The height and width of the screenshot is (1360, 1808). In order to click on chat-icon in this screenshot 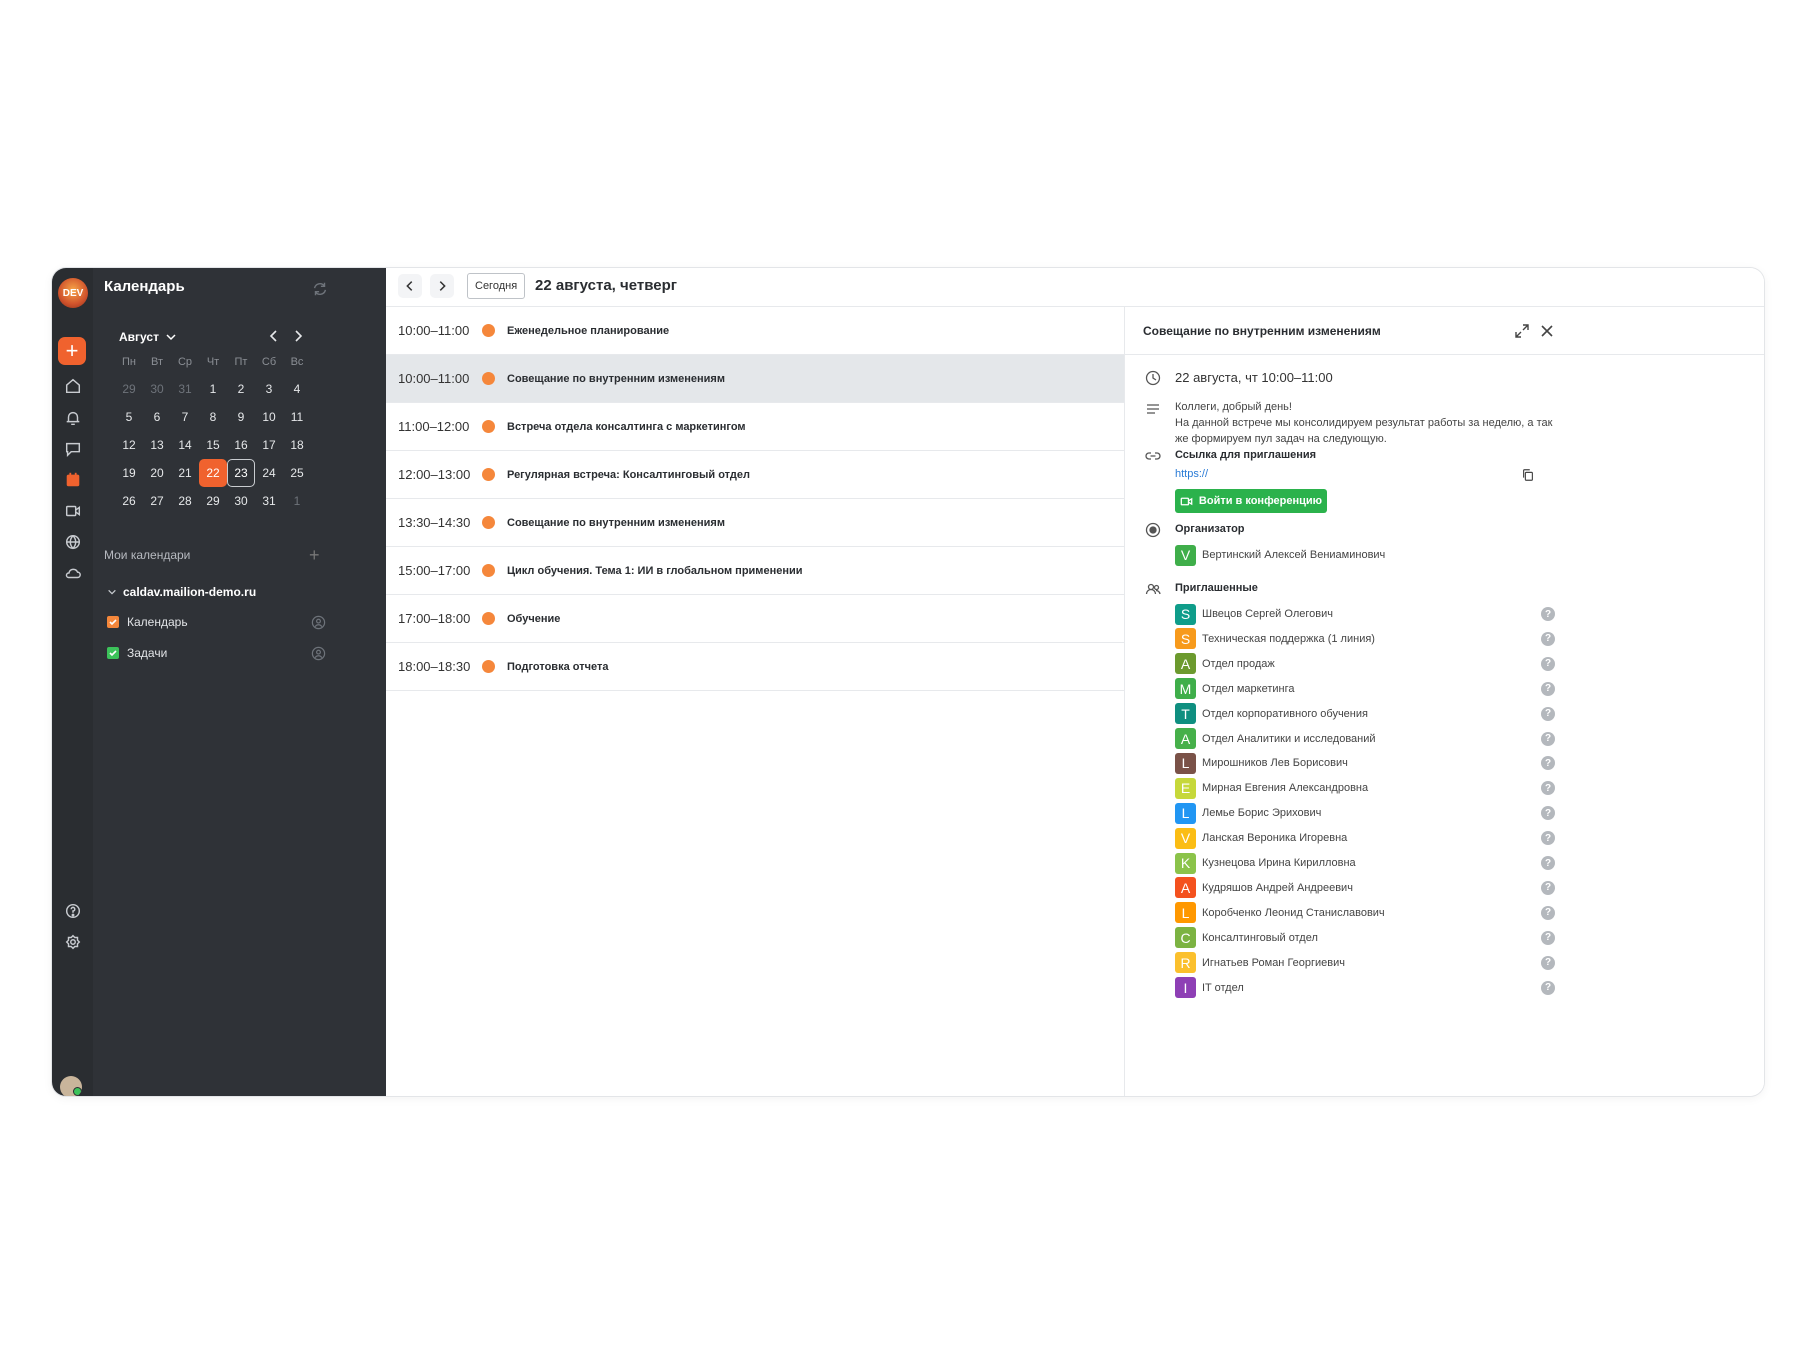, I will do `click(73, 449)`.